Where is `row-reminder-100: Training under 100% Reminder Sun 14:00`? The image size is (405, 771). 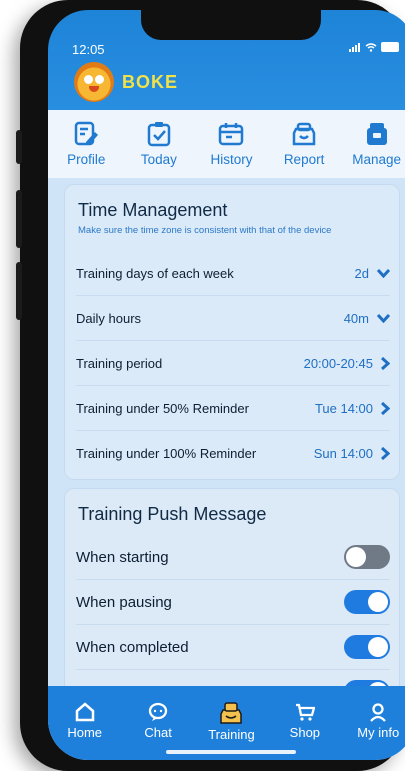
row-reminder-100: Training under 100% Reminder Sun 14:00 is located at coordinates (233, 453).